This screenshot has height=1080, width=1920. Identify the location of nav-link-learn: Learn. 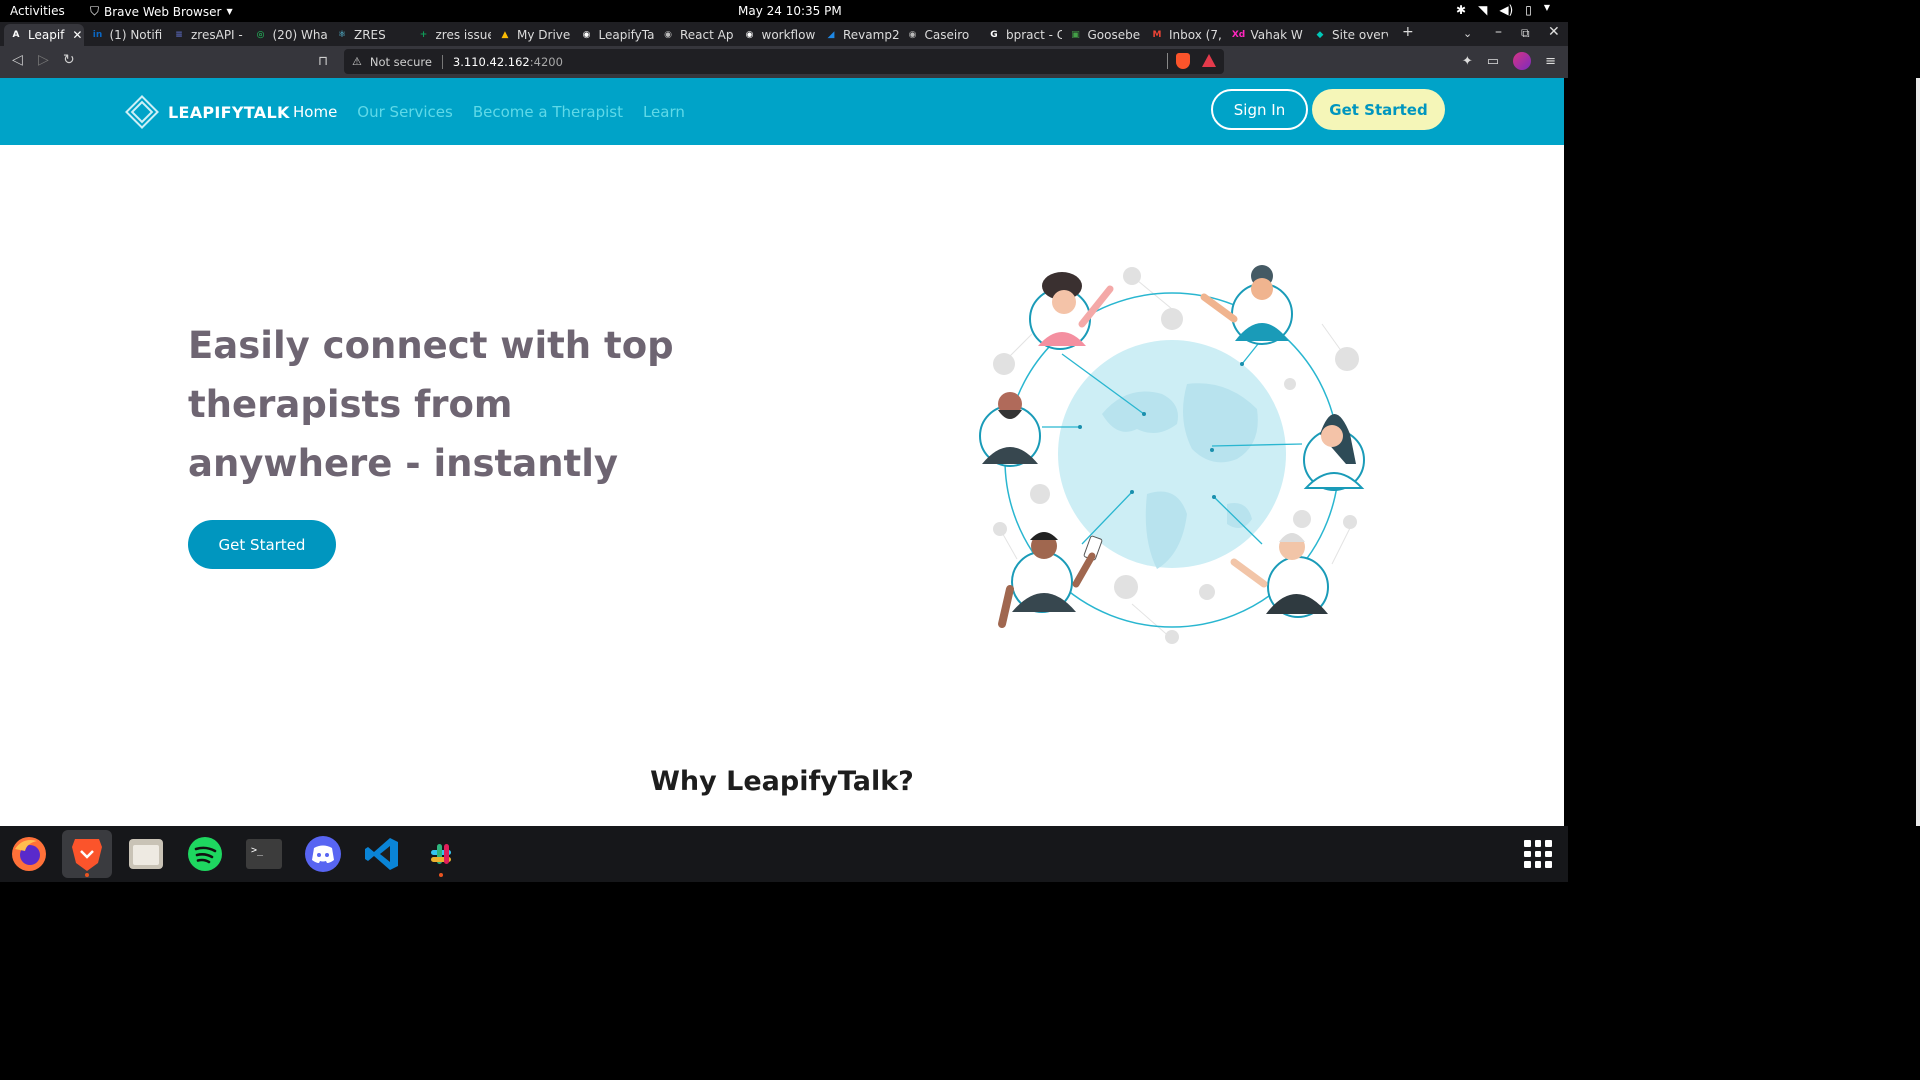
(664, 112).